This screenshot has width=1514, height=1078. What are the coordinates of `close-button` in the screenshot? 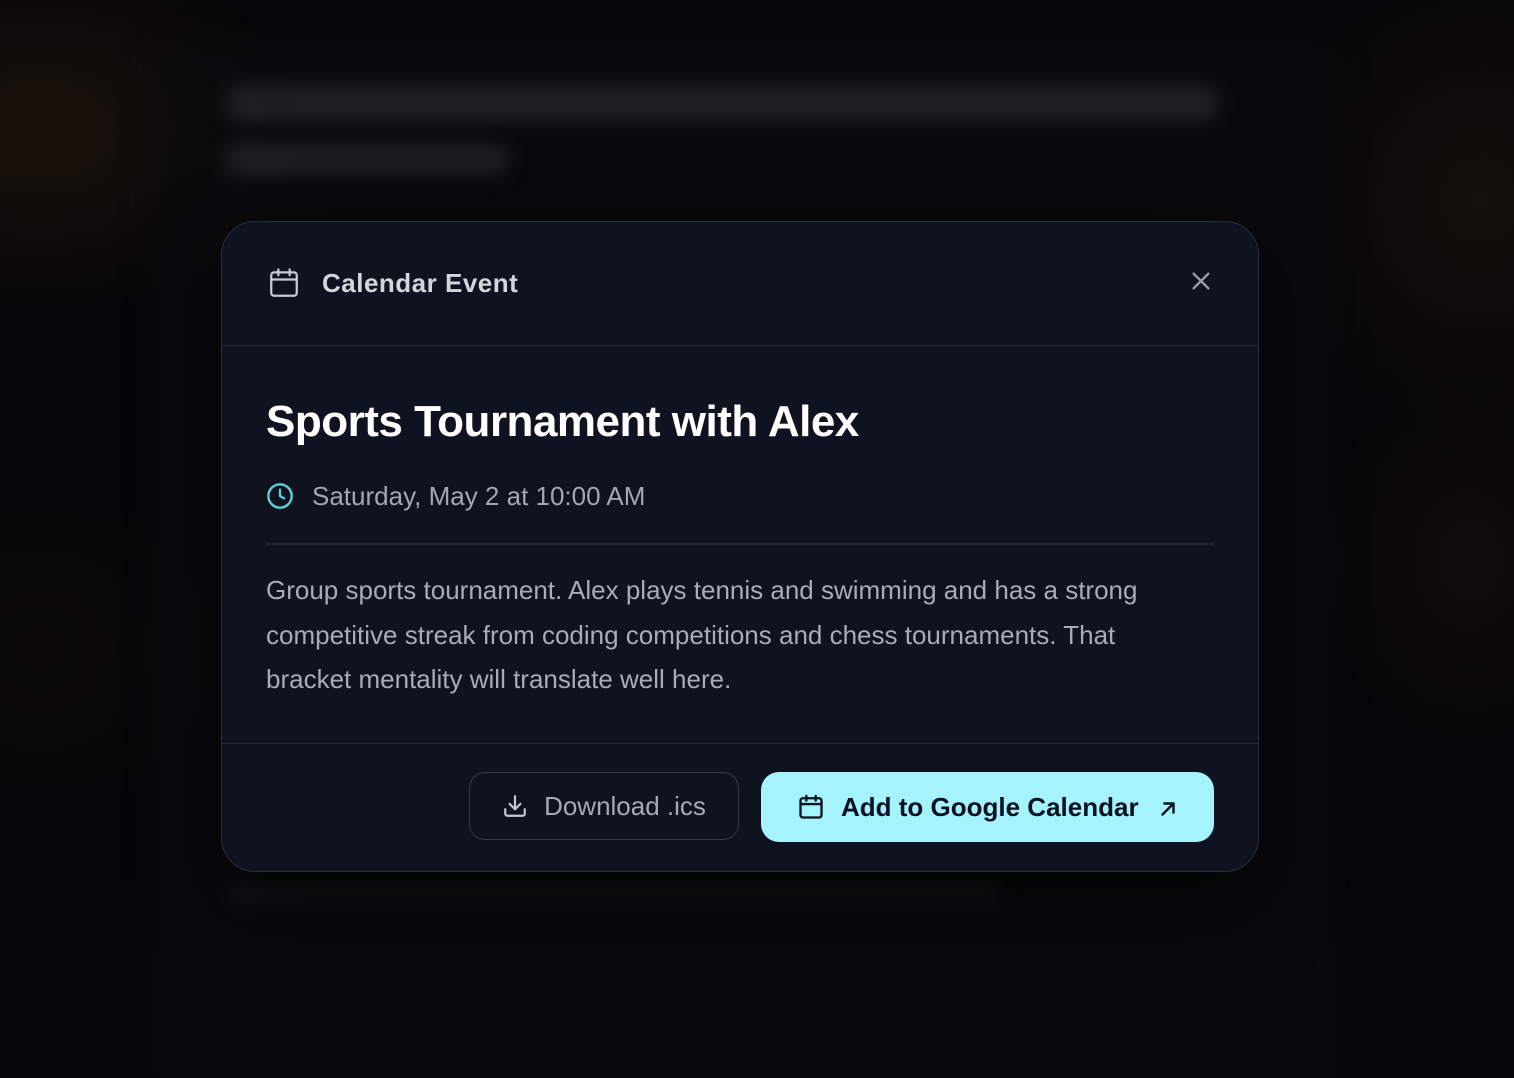 It's located at (1201, 283).